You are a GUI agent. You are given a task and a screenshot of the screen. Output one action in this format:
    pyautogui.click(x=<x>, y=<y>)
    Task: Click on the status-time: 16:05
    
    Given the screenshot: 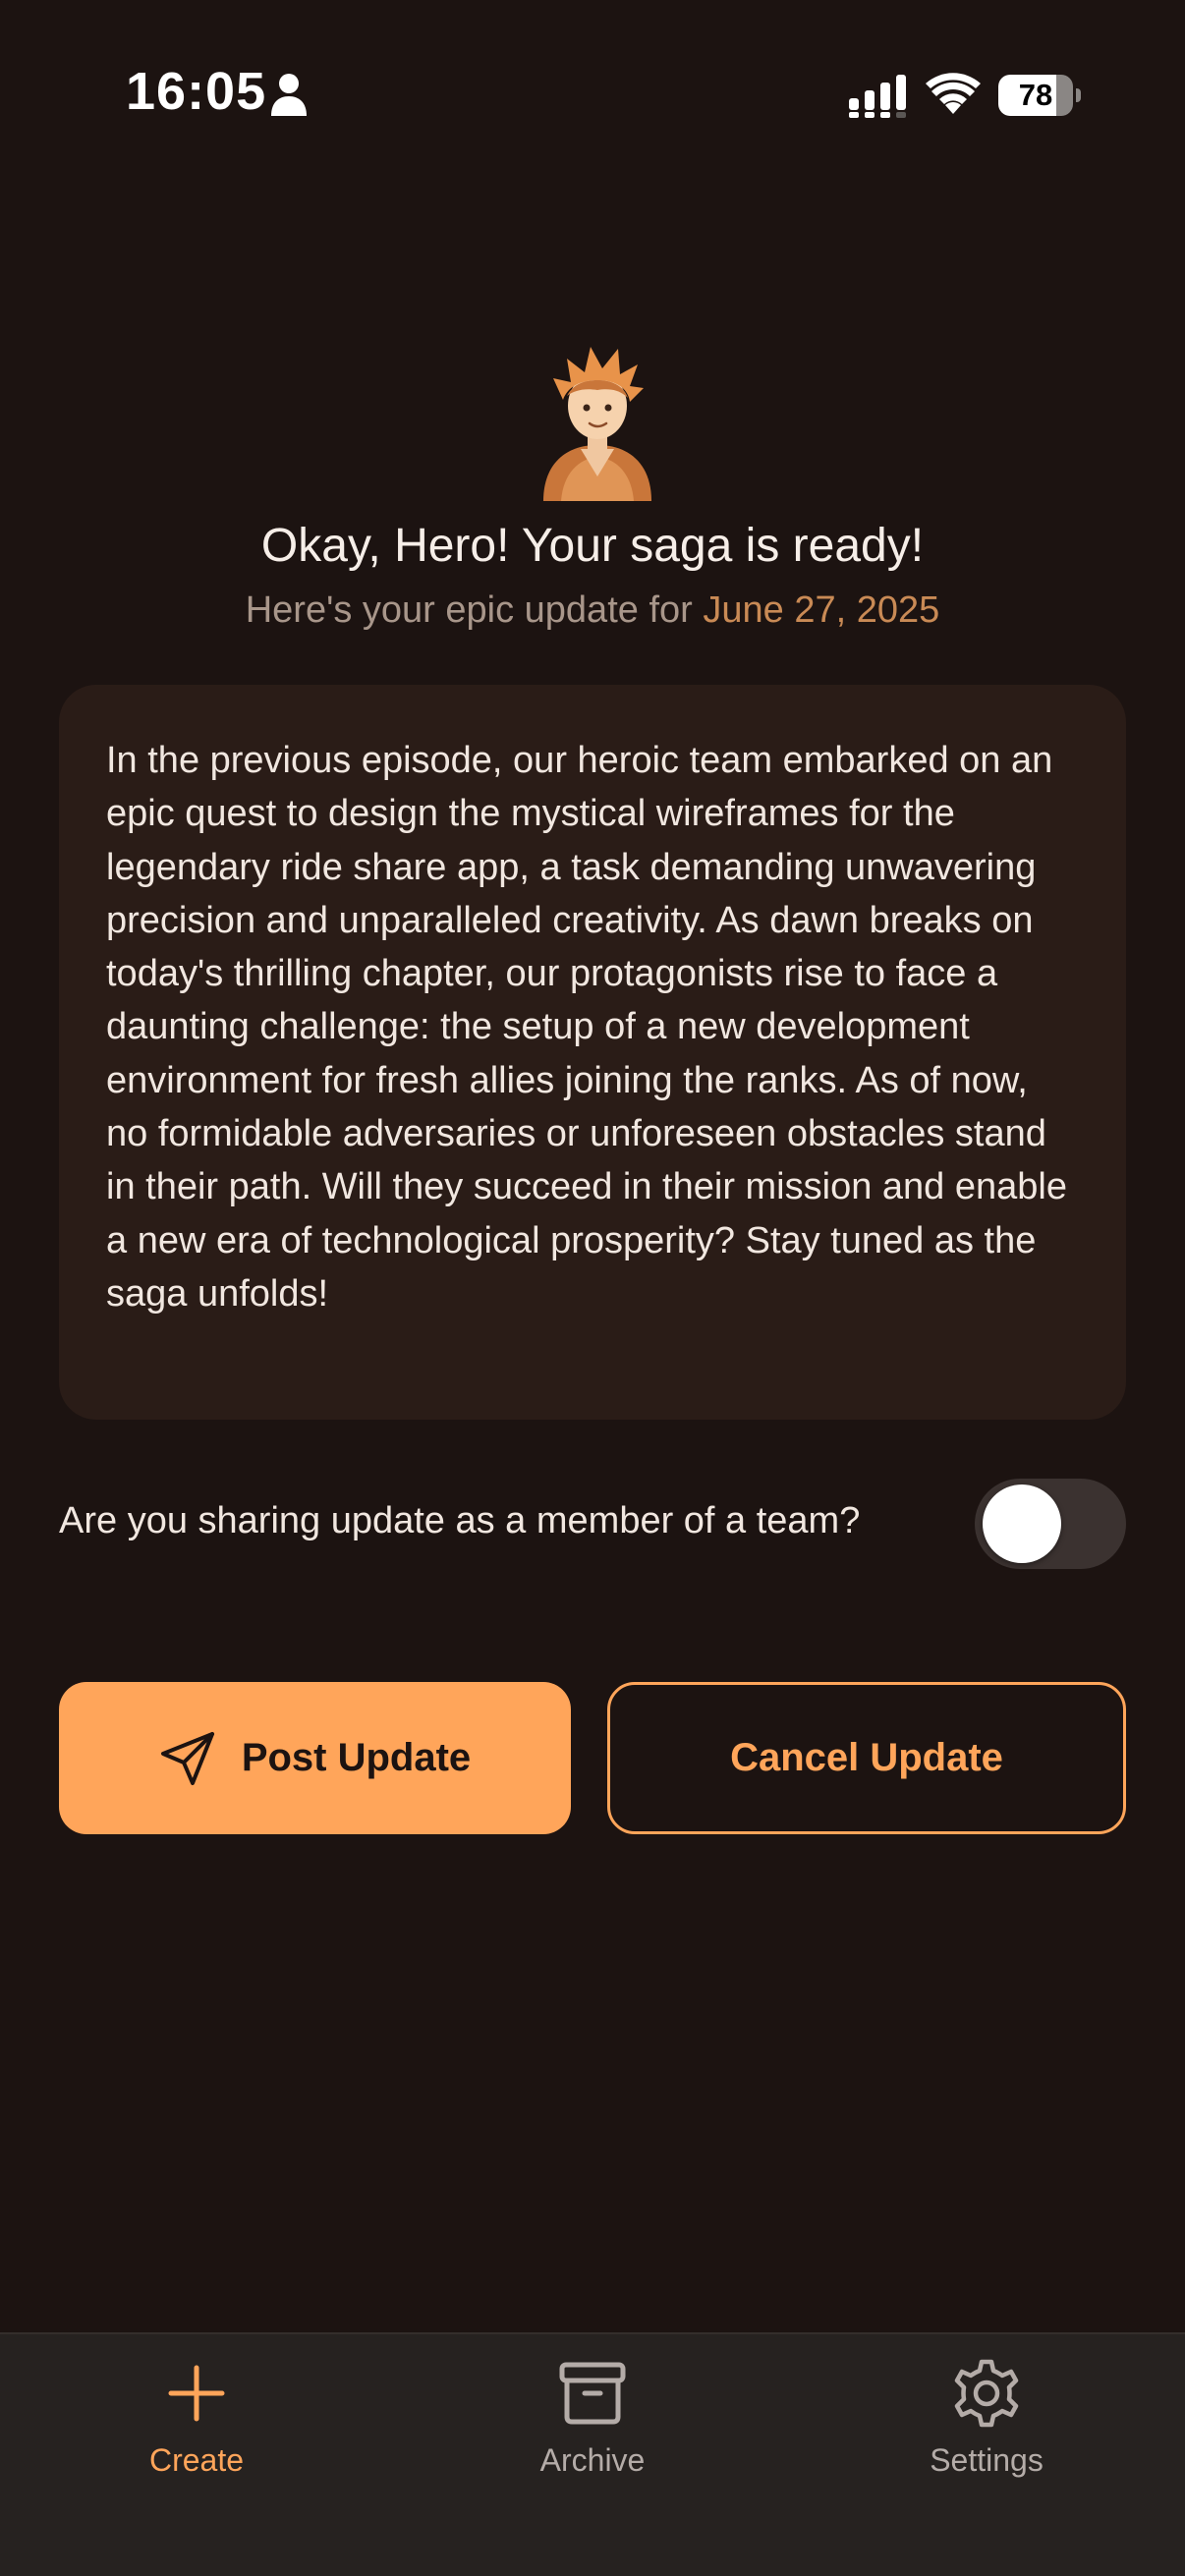 What is the action you would take?
    pyautogui.click(x=197, y=91)
    